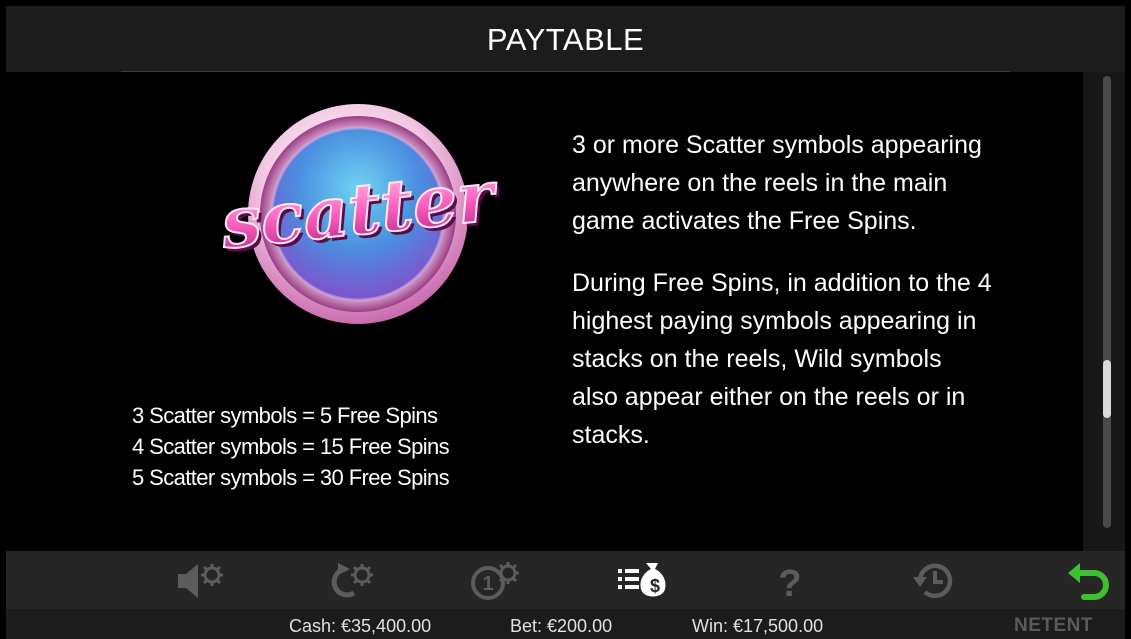 This screenshot has height=639, width=1131. Describe the element at coordinates (936, 581) in the screenshot. I see `history-icon` at that location.